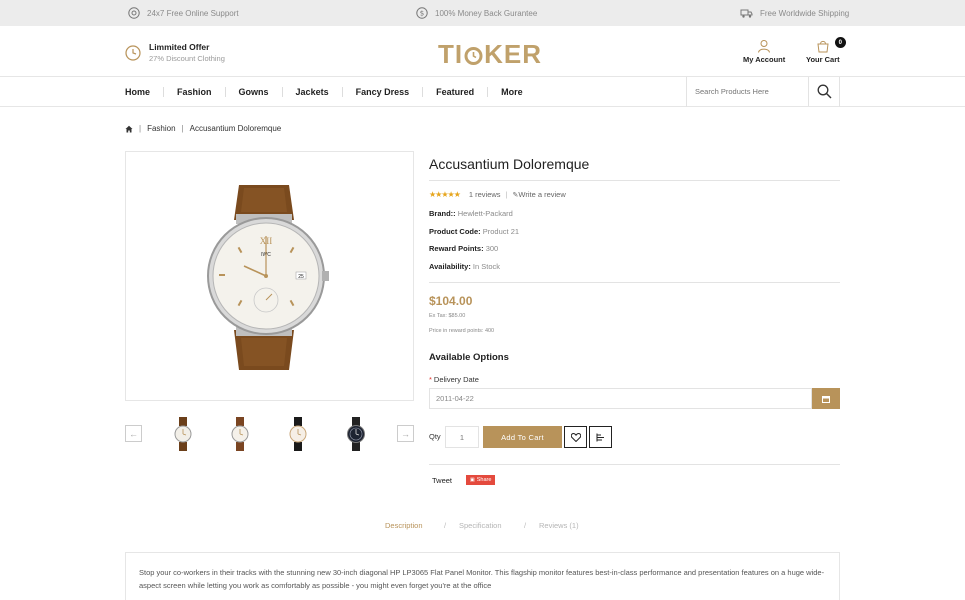 The height and width of the screenshot is (600, 965). What do you see at coordinates (513, 54) in the screenshot?
I see `logo-text-post: KER` at bounding box center [513, 54].